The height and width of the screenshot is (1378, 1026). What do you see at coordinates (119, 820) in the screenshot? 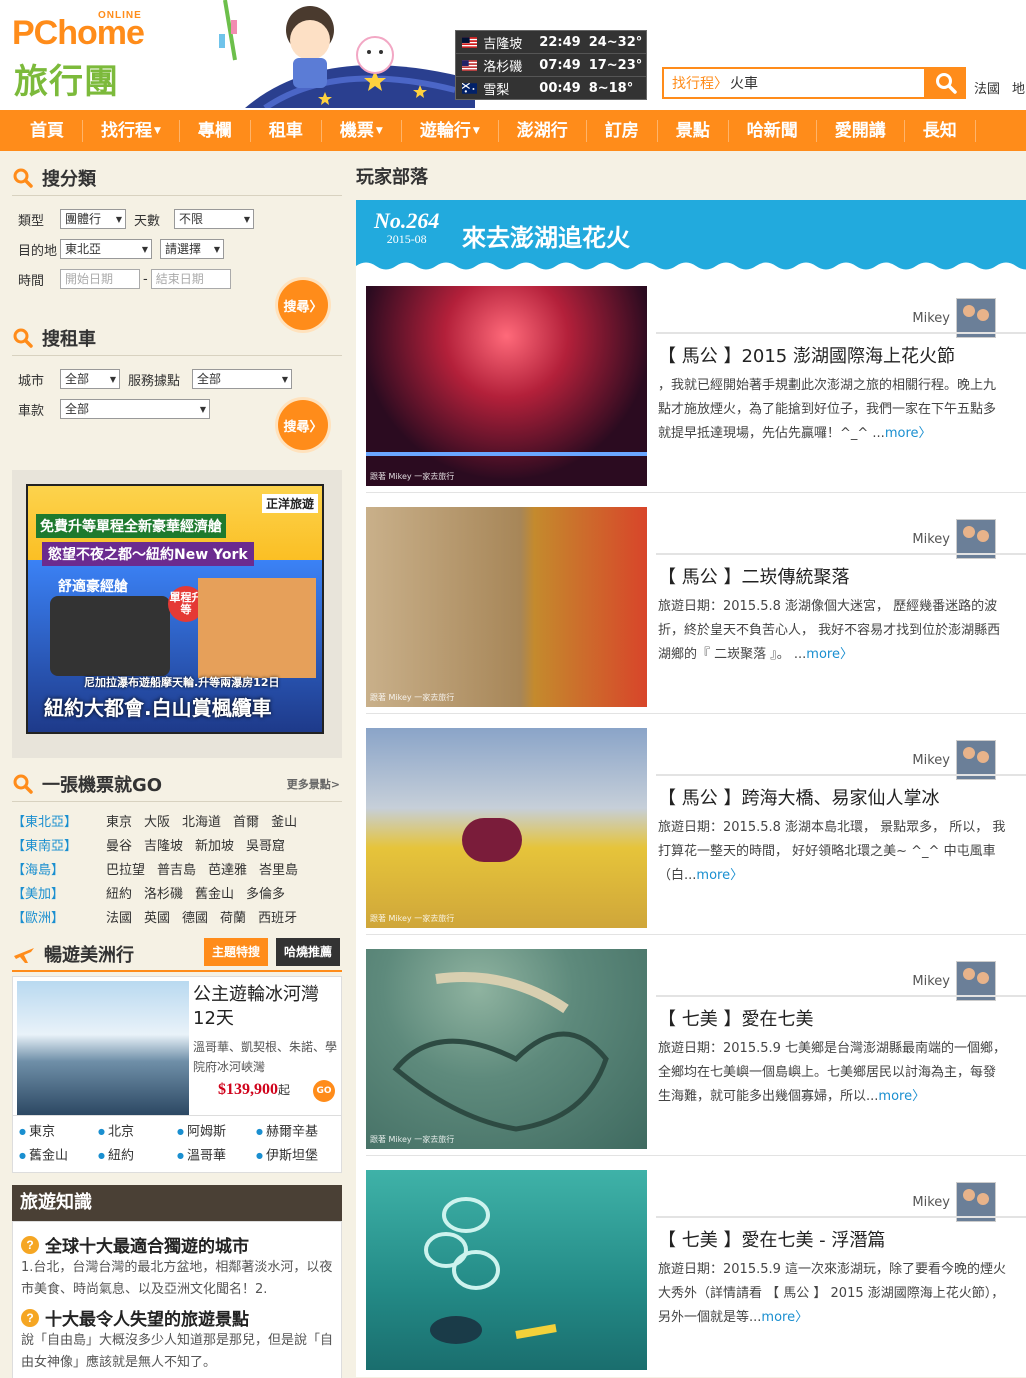
I see `city-link: 東京` at bounding box center [119, 820].